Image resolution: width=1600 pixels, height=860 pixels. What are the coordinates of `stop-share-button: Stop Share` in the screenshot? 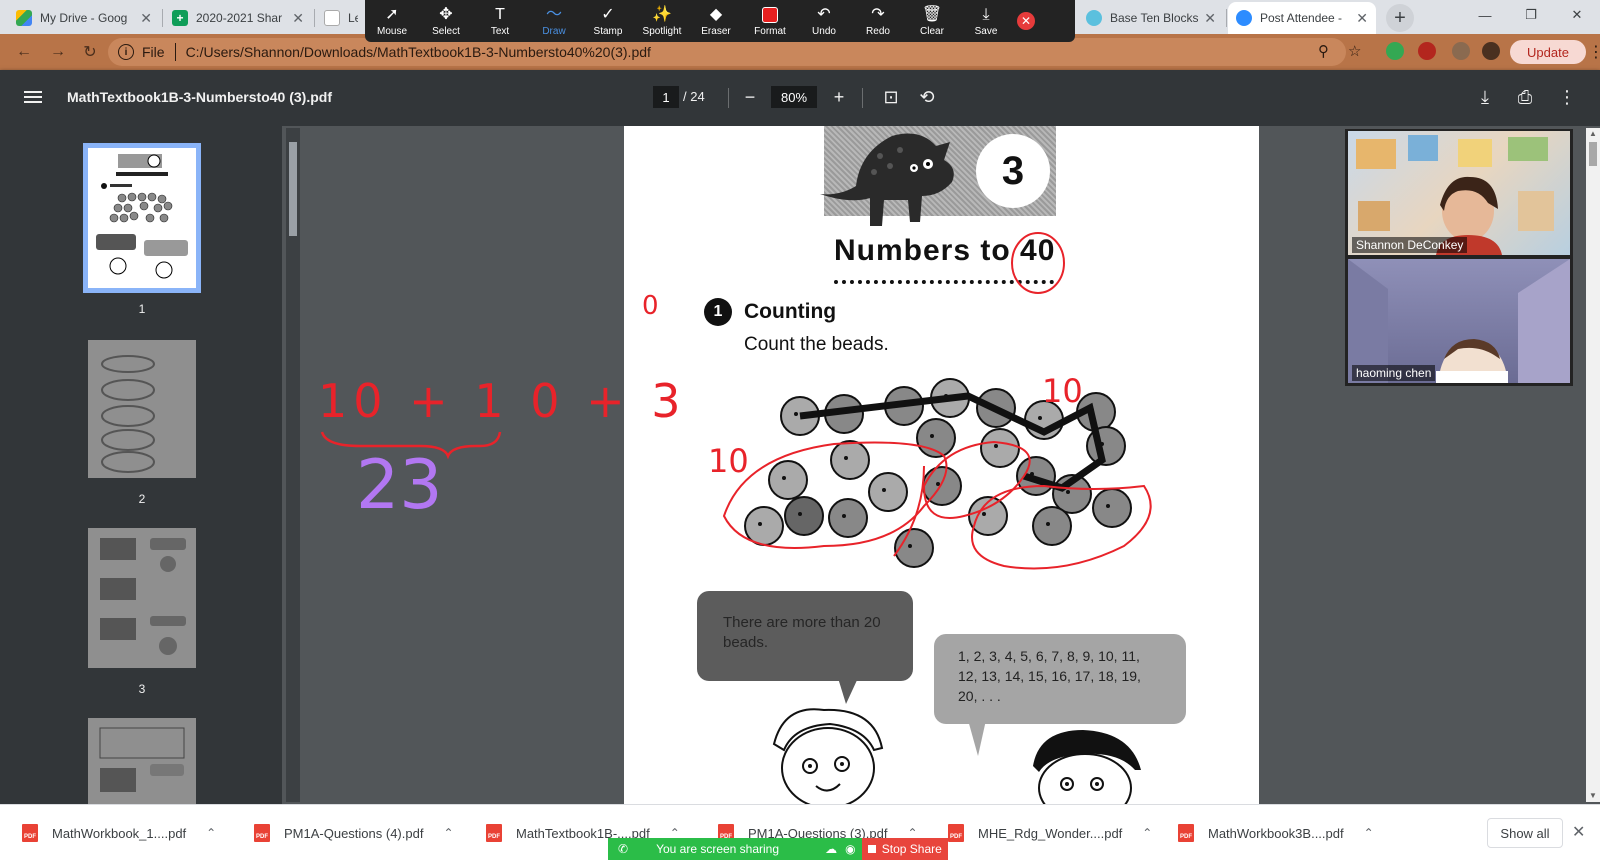 It's located at (904, 849).